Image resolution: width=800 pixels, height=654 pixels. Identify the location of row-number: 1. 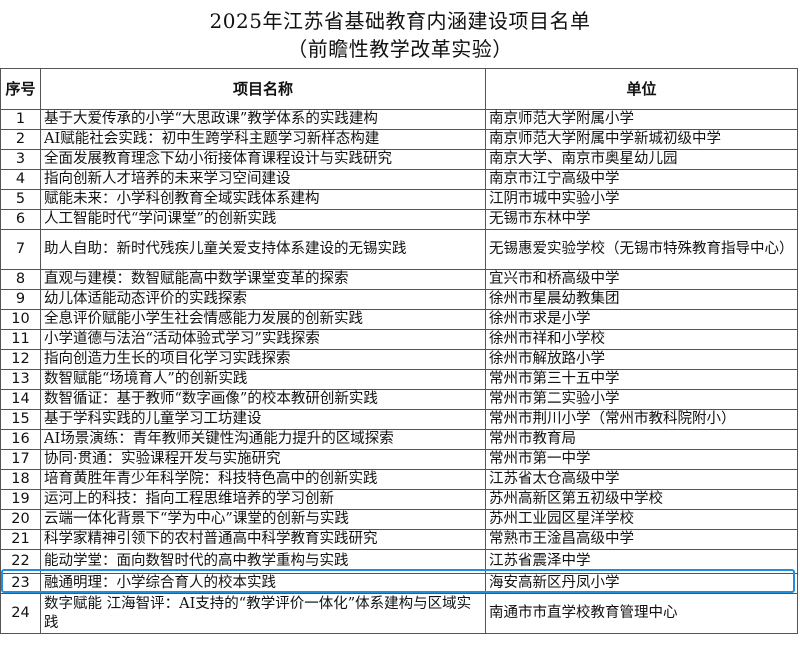
(20, 119).